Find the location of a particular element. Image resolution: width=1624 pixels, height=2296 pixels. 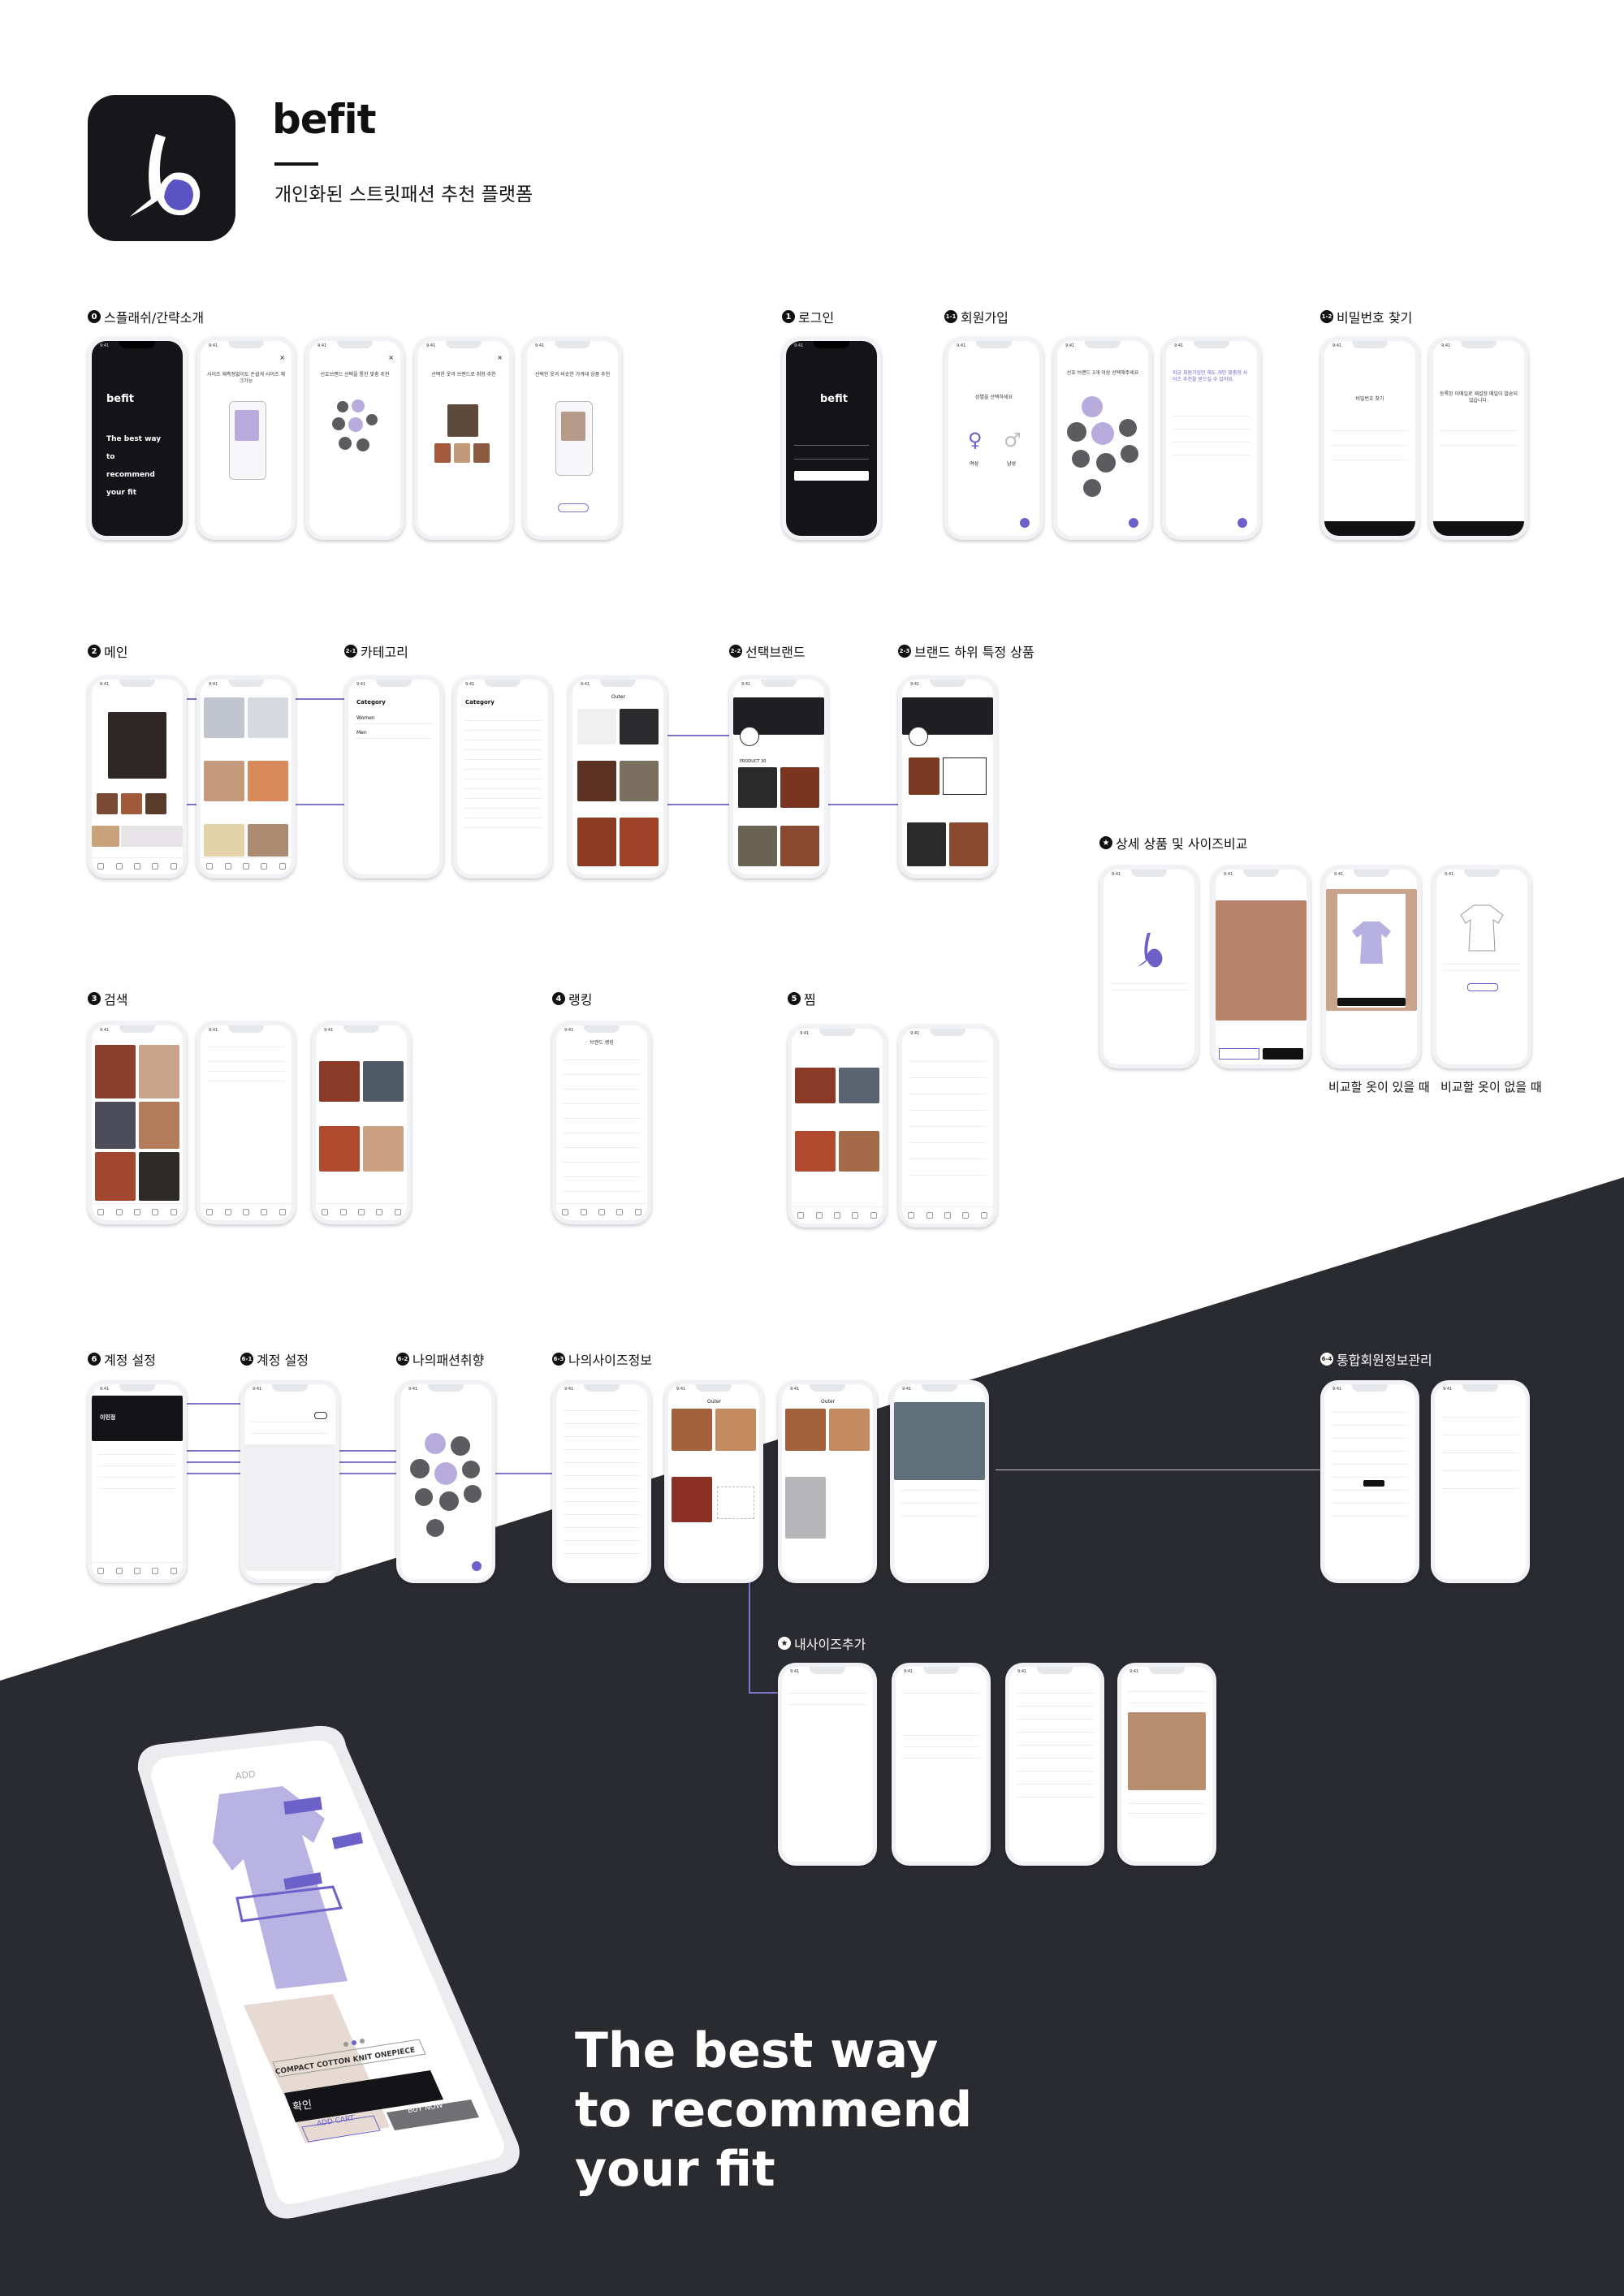

phone-search-2: 9:41 is located at coordinates (247, 1122).